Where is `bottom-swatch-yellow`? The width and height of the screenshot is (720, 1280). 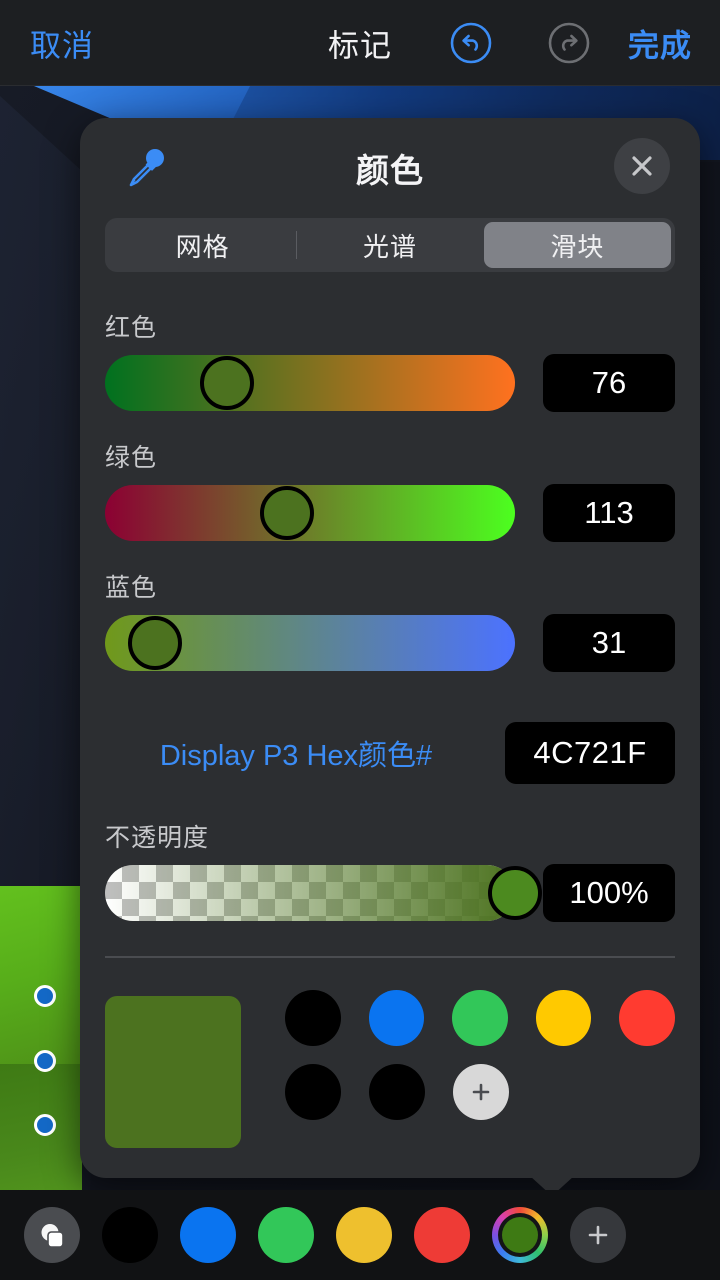 bottom-swatch-yellow is located at coordinates (364, 1235).